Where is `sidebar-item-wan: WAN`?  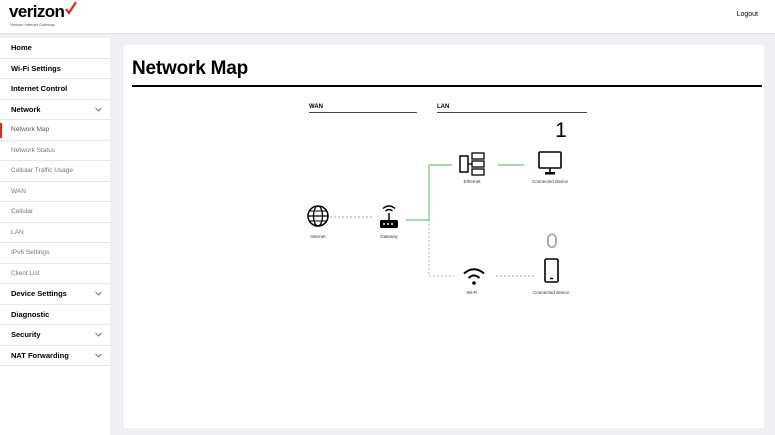
sidebar-item-wan: WAN is located at coordinates (55, 192).